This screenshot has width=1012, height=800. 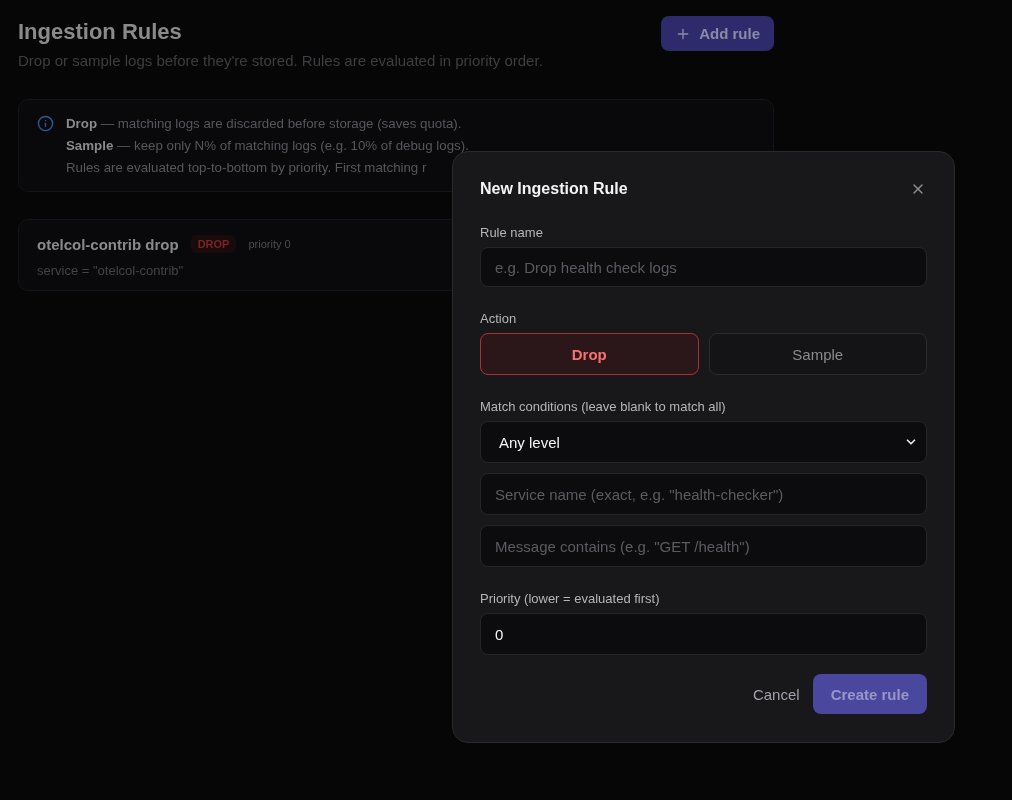 I want to click on page-subtitle: Drop or sample logs before they're stored. Rules are evaluated in priority order., so click(x=280, y=61).